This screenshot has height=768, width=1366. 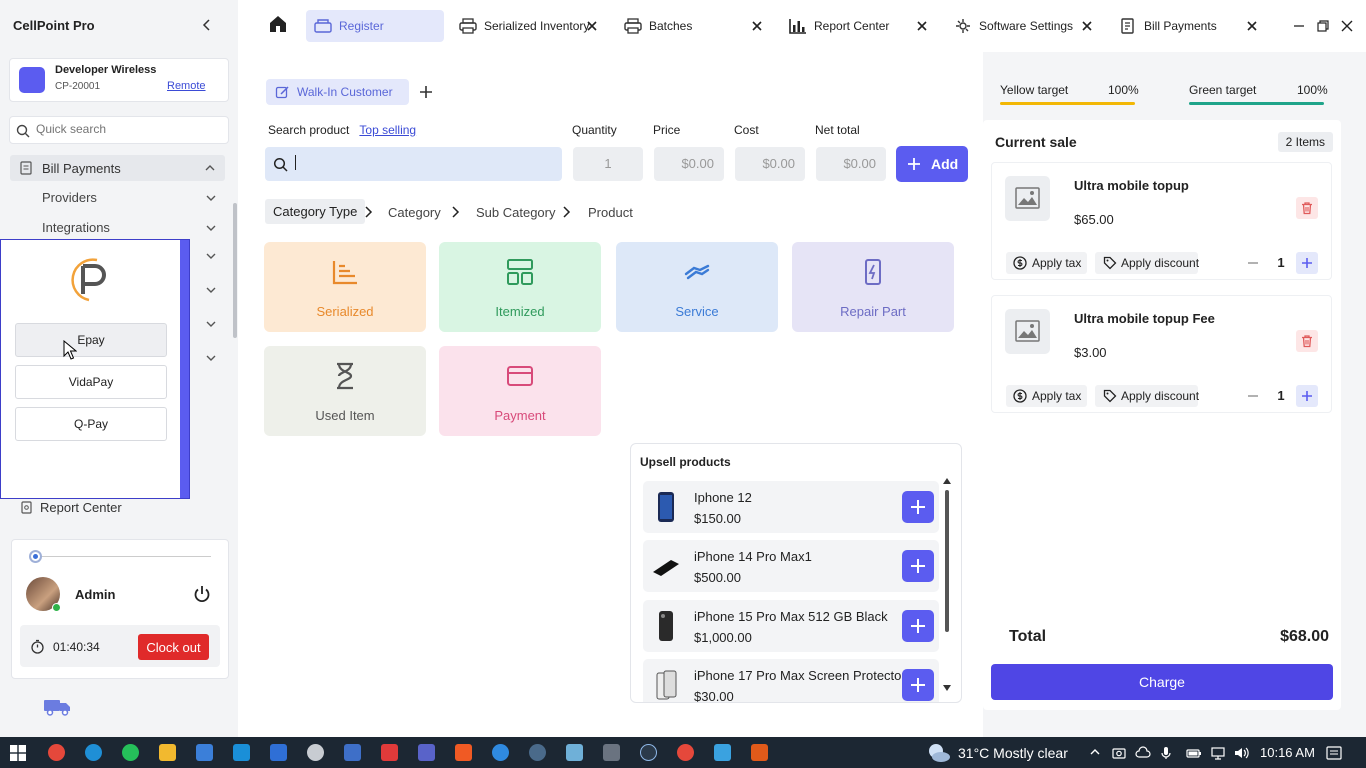 I want to click on brave-icon, so click(x=463, y=752).